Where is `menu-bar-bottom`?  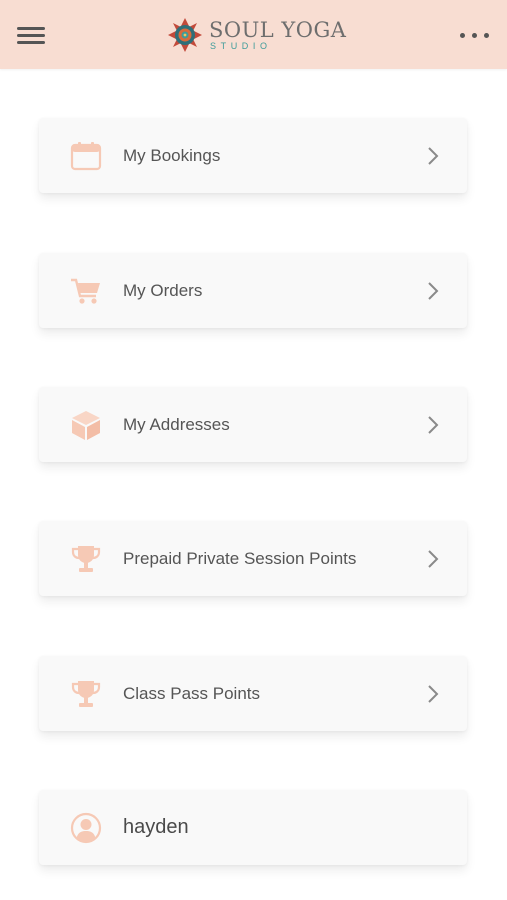 menu-bar-bottom is located at coordinates (31, 42).